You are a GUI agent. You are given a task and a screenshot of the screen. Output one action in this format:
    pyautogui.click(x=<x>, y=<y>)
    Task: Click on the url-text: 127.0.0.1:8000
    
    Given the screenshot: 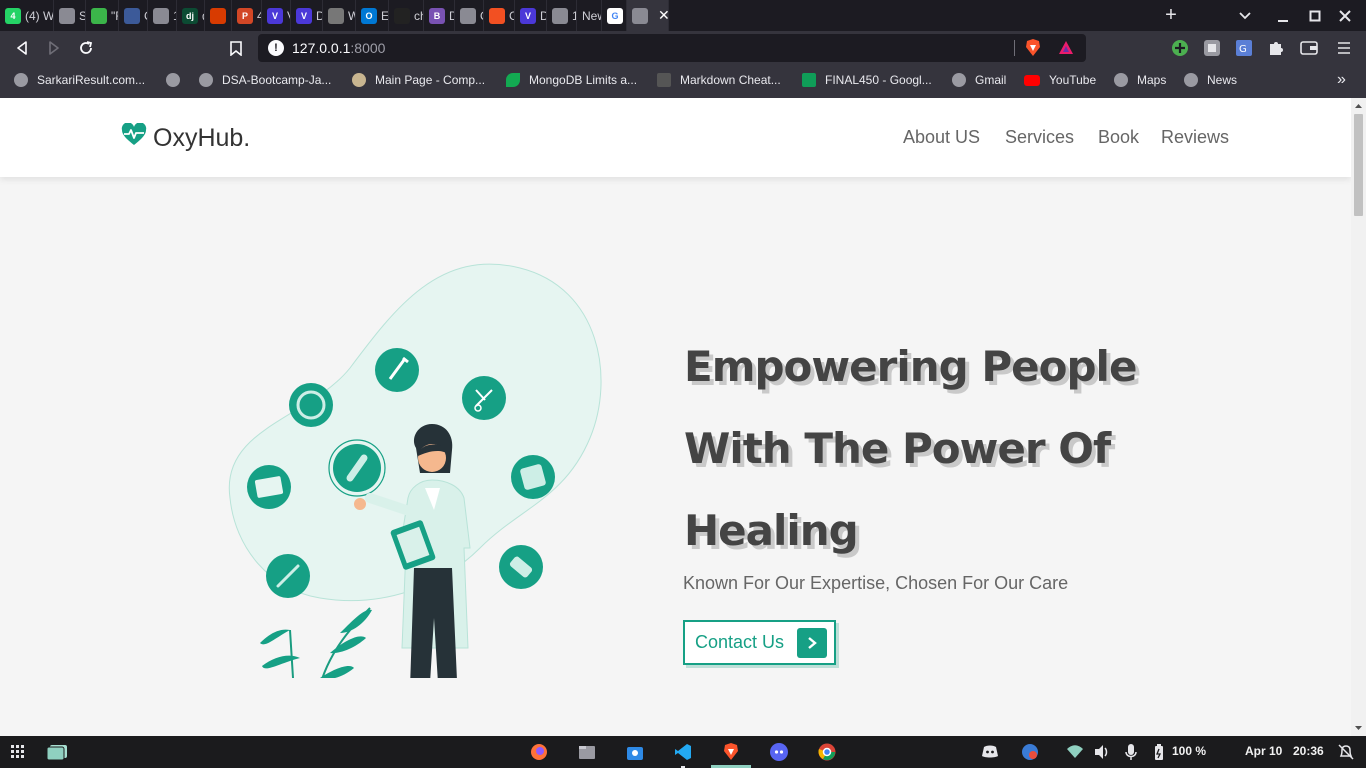 What is the action you would take?
    pyautogui.click(x=338, y=48)
    